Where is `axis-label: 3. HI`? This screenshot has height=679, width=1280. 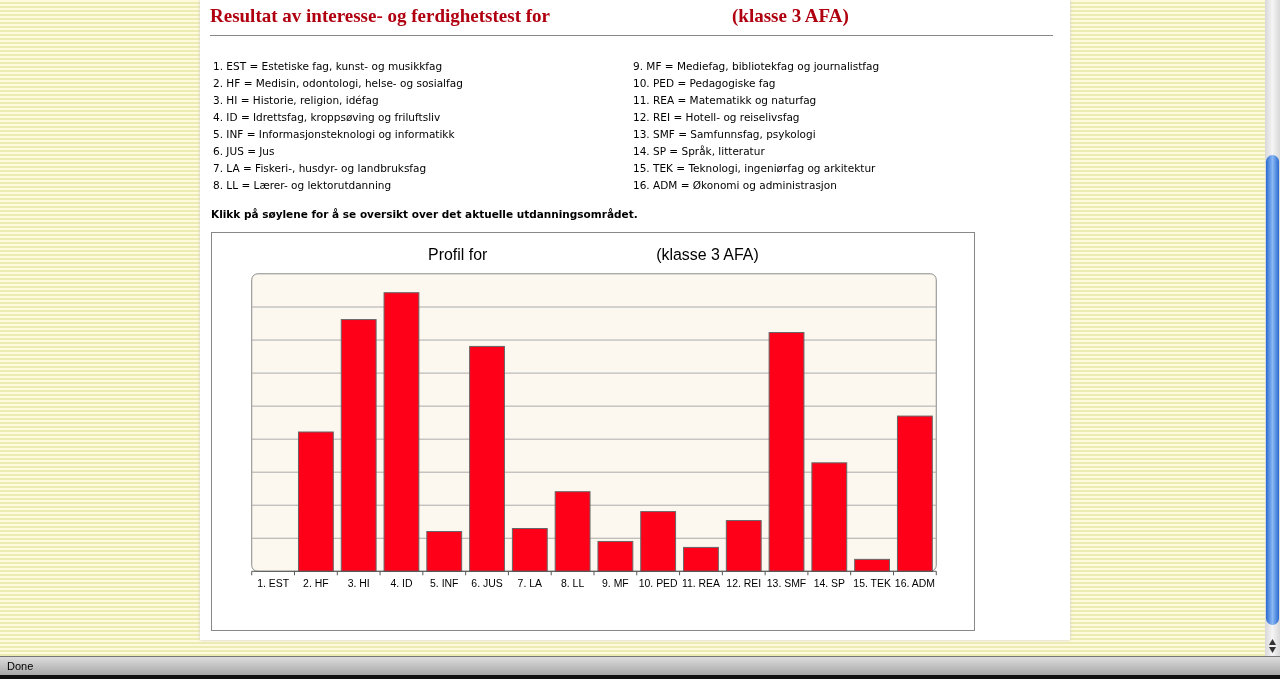 axis-label: 3. HI is located at coordinates (358, 584).